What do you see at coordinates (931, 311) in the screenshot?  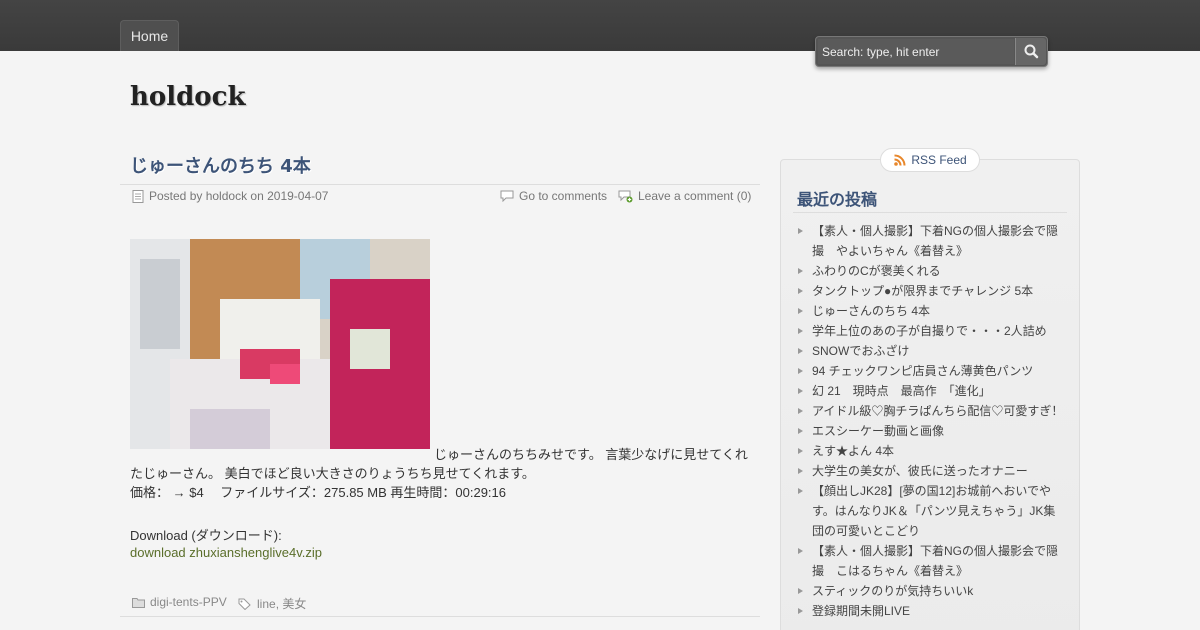 I see `recent-post-link: じゅーさんのちち 4本` at bounding box center [931, 311].